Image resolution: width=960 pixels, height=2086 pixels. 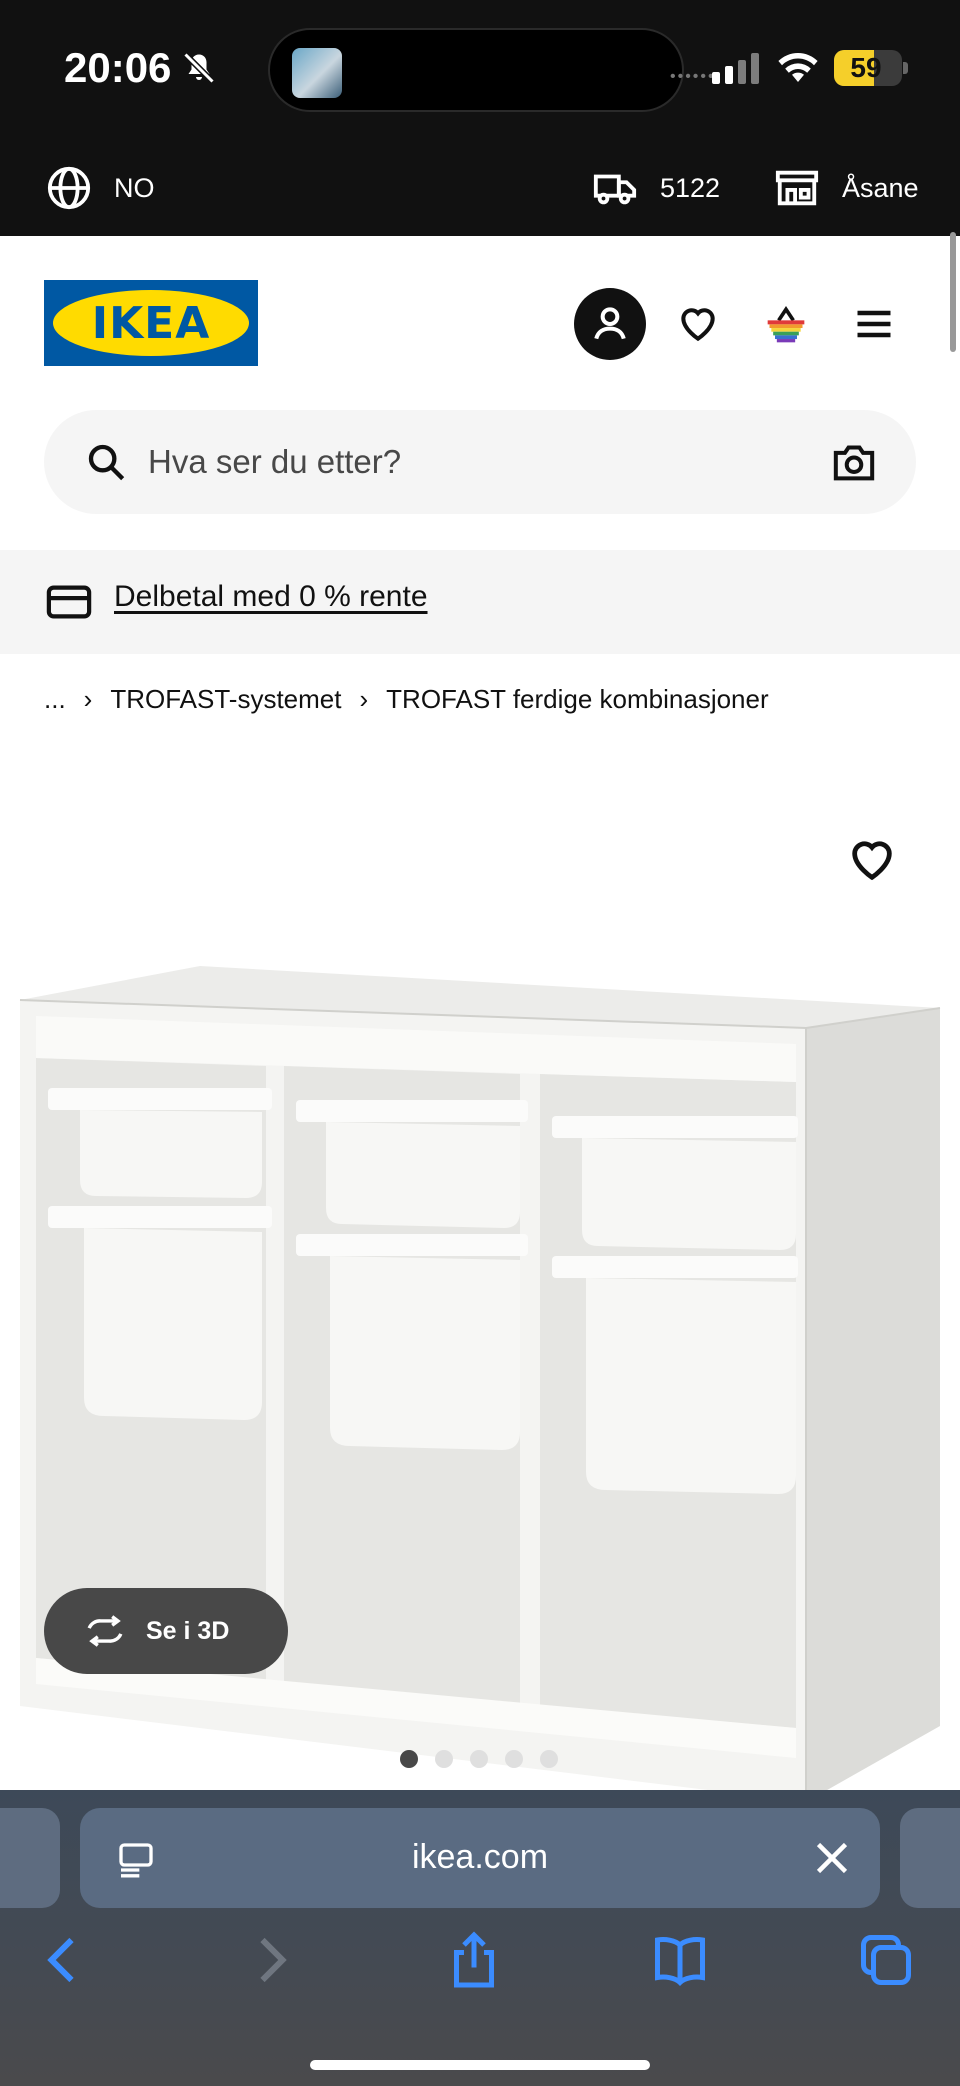 I want to click on carousel-pagination, so click(x=479, y=1759).